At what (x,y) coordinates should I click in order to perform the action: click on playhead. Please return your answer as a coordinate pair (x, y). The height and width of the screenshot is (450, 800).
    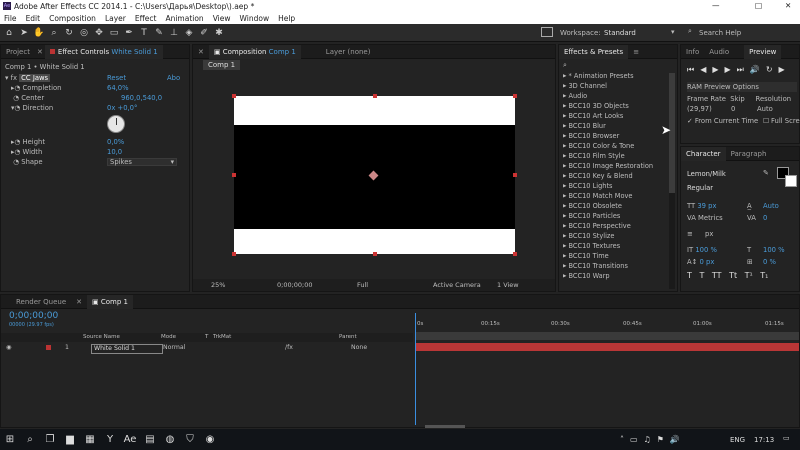
    Looking at the image, I should click on (415, 369).